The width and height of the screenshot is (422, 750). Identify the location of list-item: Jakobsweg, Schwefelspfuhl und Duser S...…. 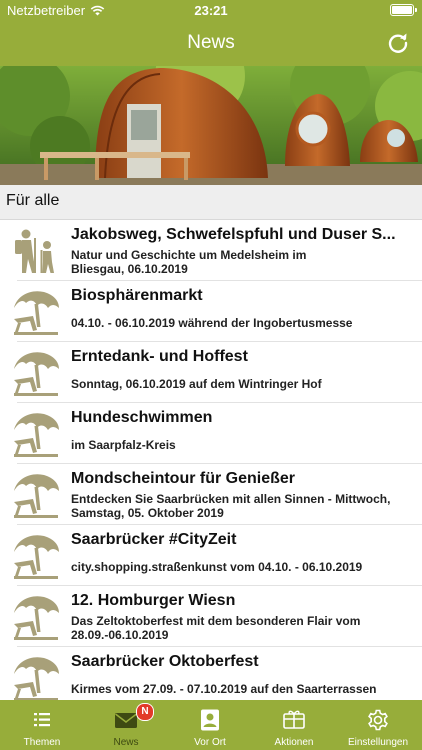
(211, 250).